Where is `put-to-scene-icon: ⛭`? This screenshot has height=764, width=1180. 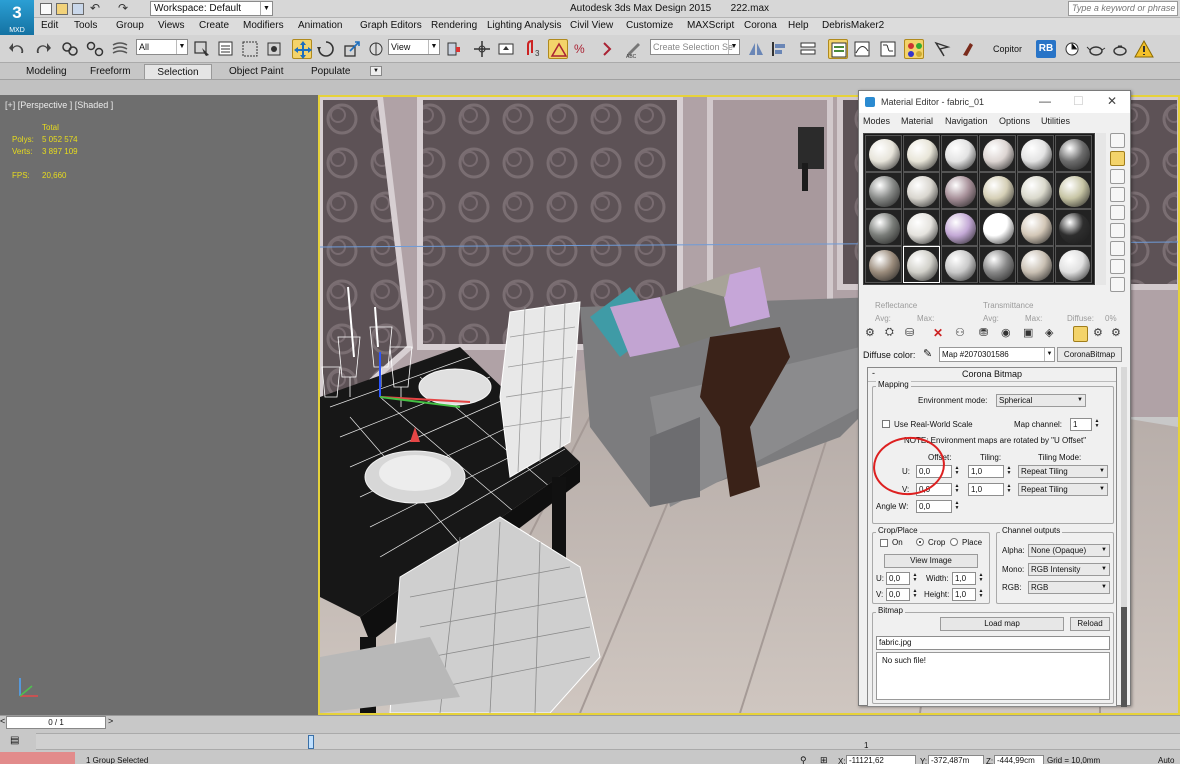 put-to-scene-icon: ⛭ is located at coordinates (892, 334).